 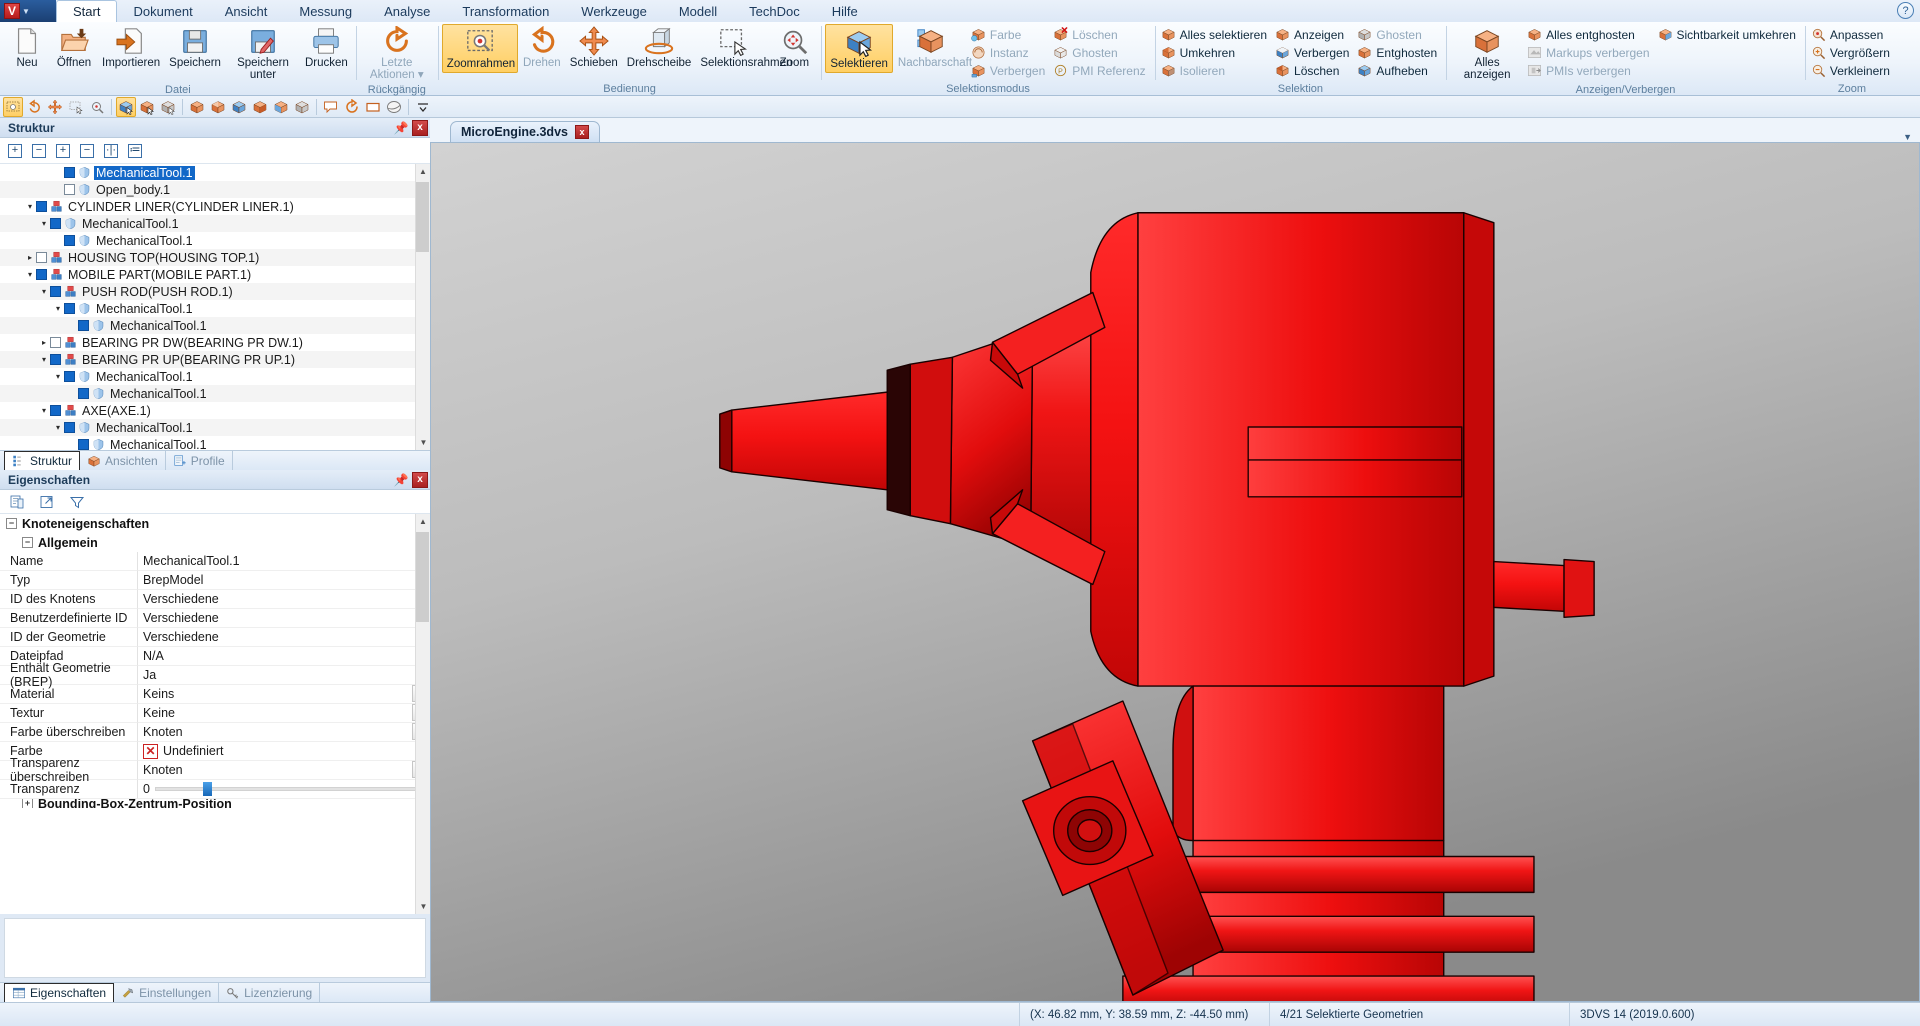 I want to click on tab-lizenzierung: Lizenzierung, so click(x=270, y=992).